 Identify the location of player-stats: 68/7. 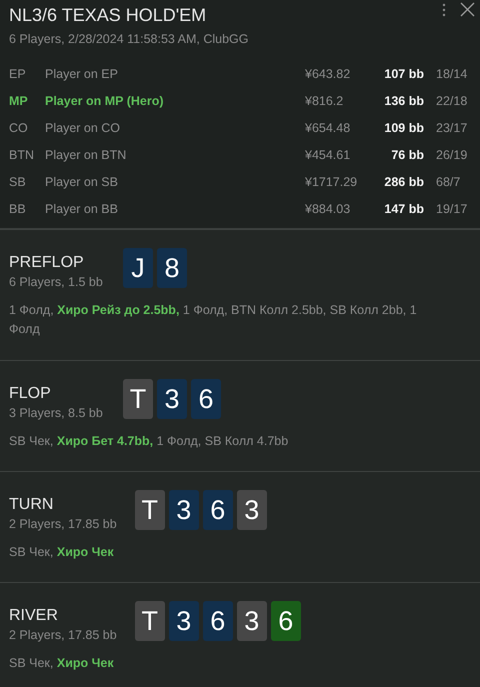
(449, 181).